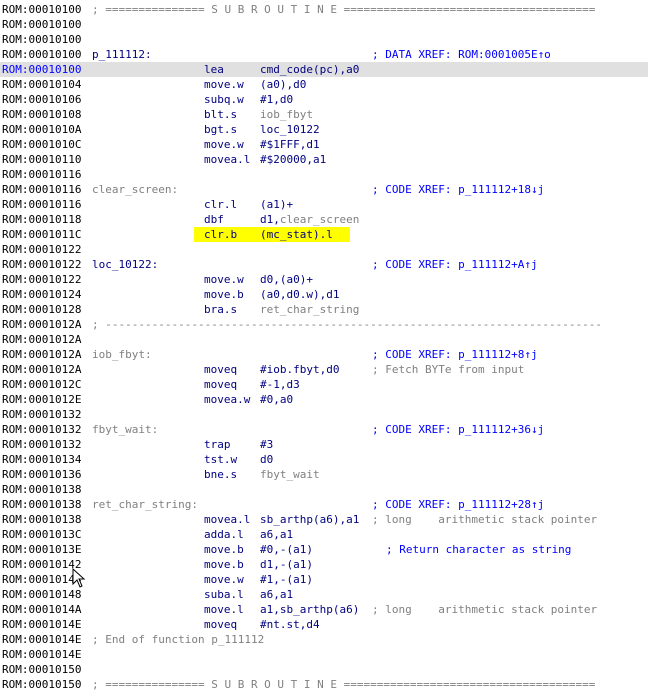 The height and width of the screenshot is (694, 648). I want to click on instruction-operands: #$1FFF,d1, so click(290, 144).